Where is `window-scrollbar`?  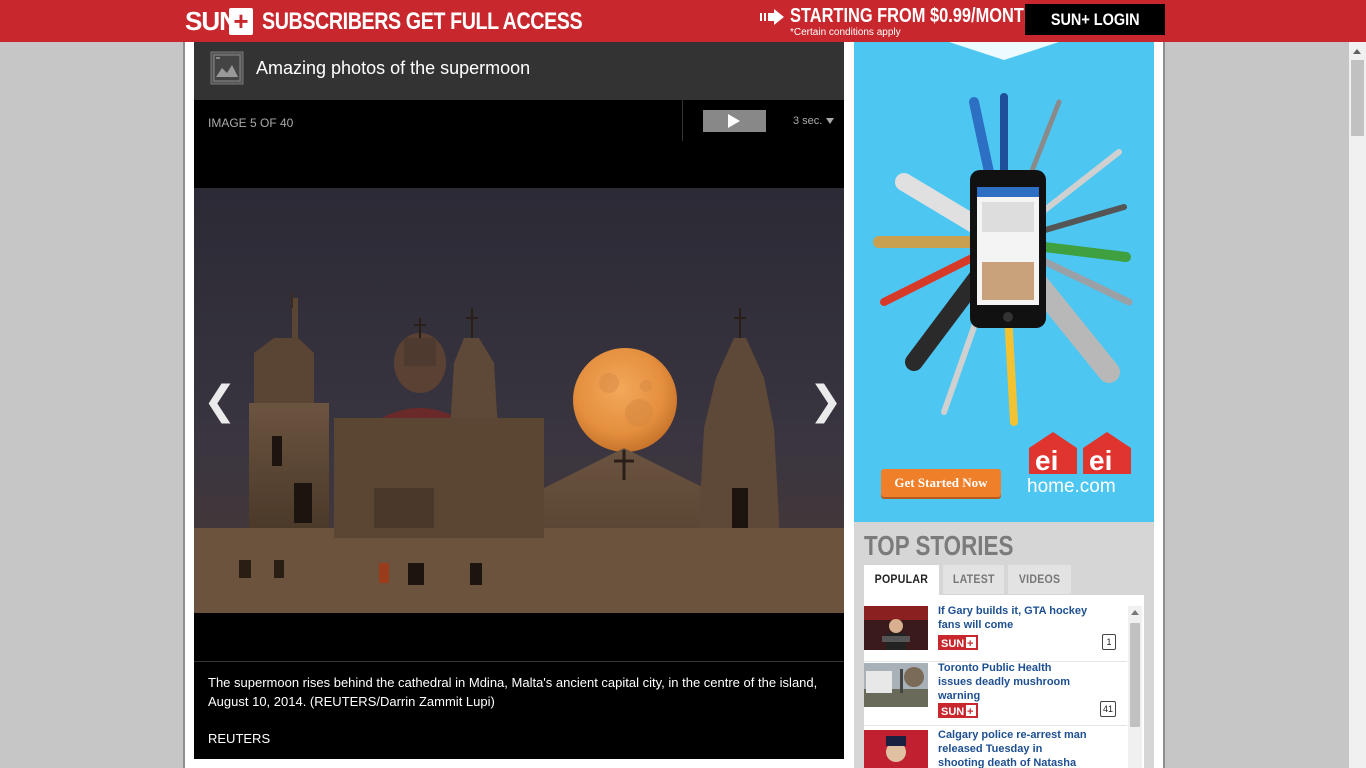 window-scrollbar is located at coordinates (1357, 405).